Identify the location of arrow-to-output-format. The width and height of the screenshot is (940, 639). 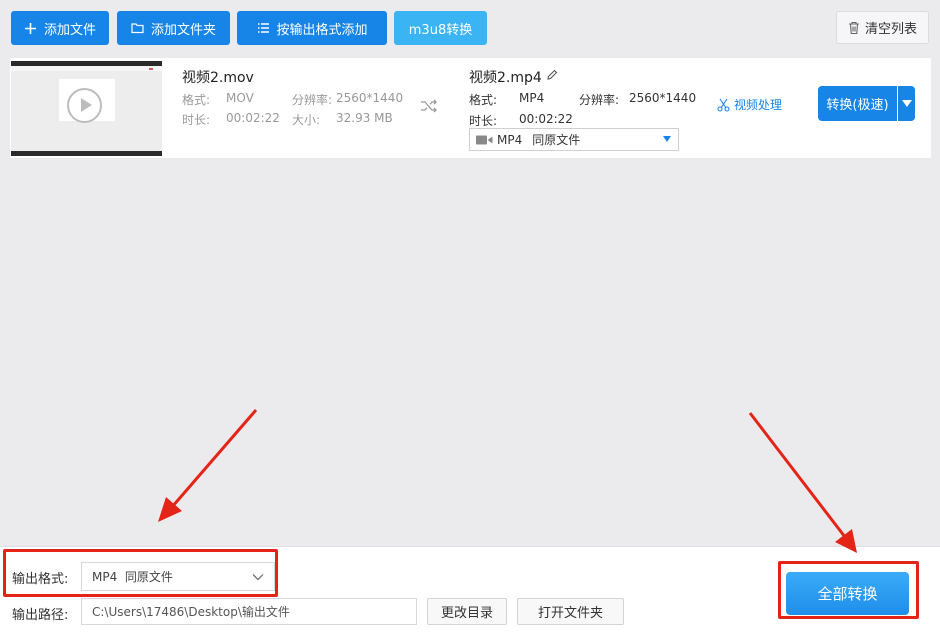
(208, 465).